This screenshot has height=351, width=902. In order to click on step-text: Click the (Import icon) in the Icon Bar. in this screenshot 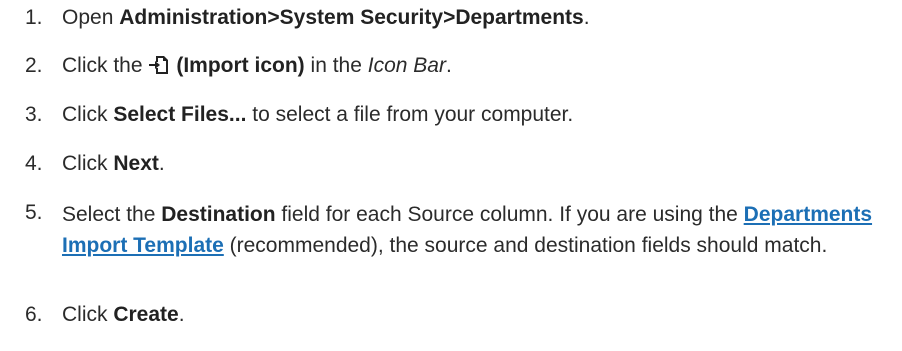, I will do `click(480, 67)`.